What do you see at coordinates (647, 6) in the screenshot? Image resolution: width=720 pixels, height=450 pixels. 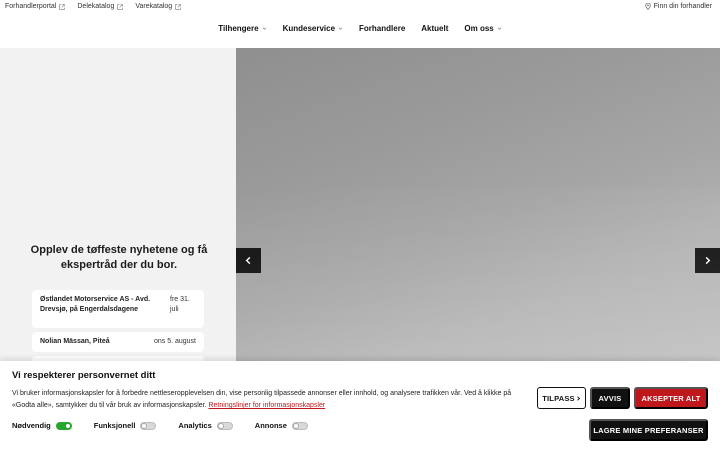 I see `location-pin-icon` at bounding box center [647, 6].